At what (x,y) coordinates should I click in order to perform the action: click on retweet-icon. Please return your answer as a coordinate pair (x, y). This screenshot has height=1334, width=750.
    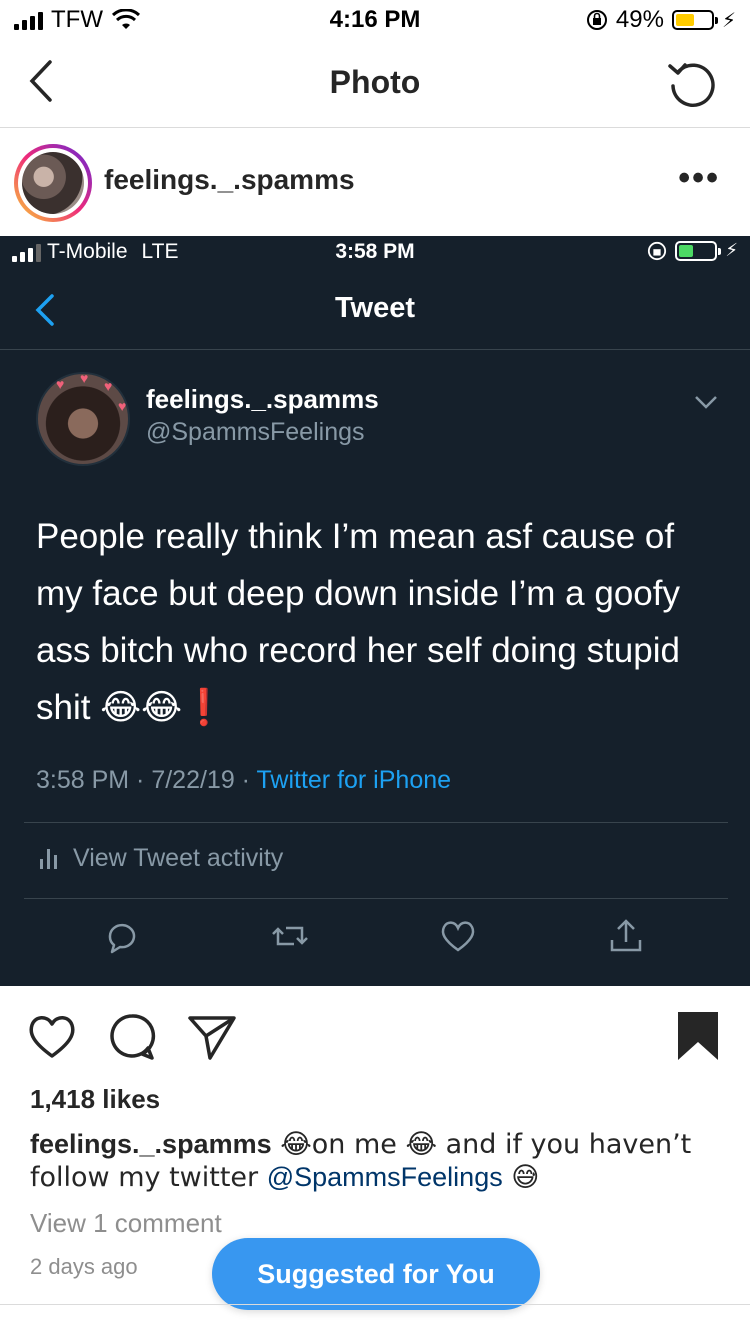
    Looking at the image, I should click on (290, 936).